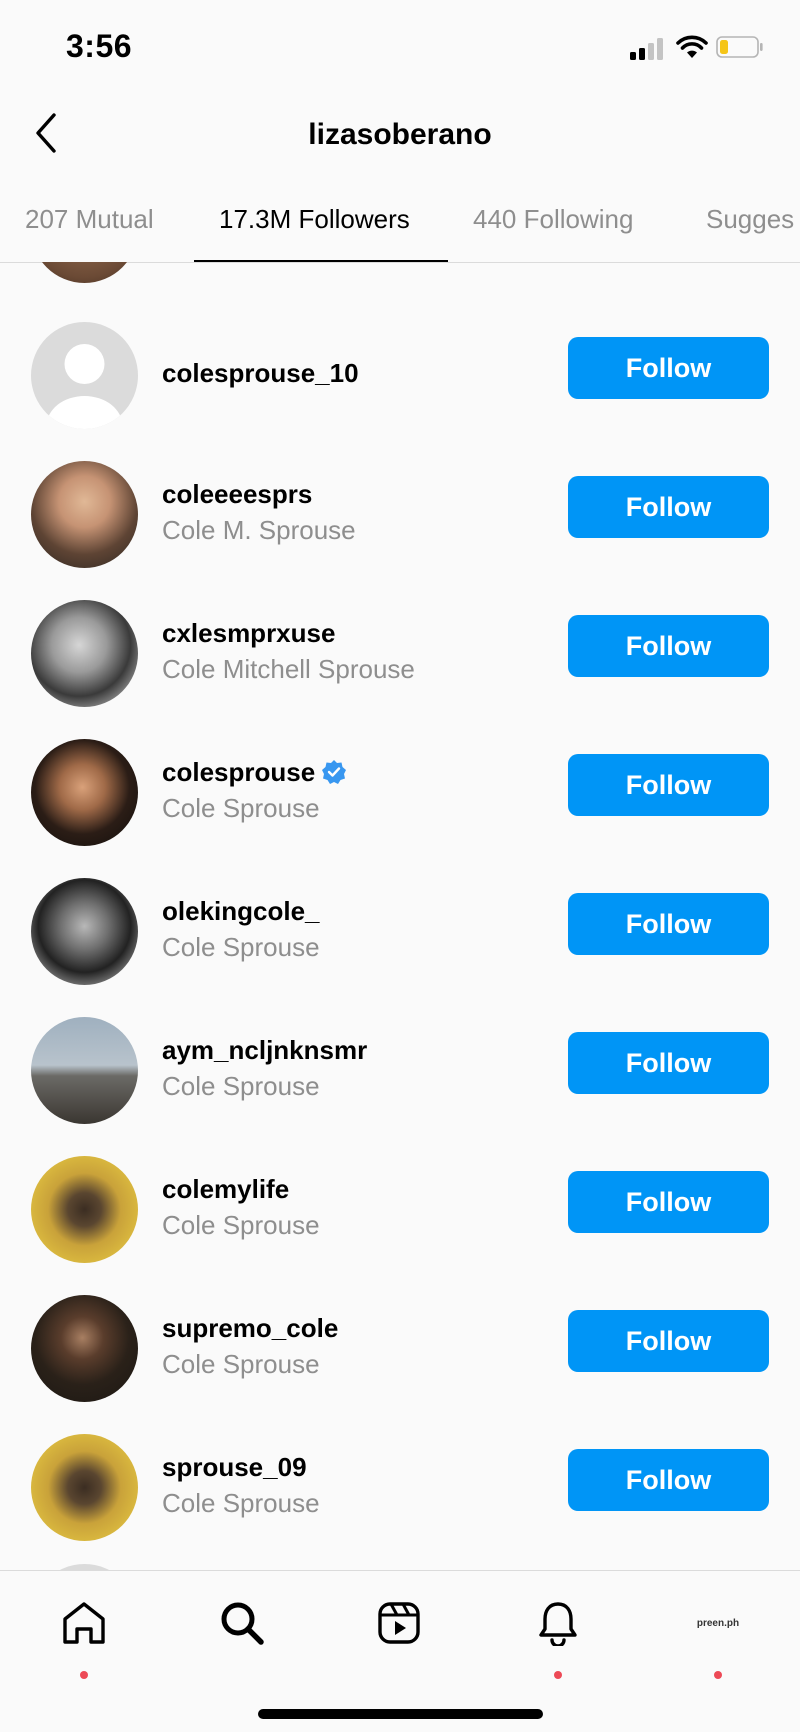  Describe the element at coordinates (225, 1189) in the screenshot. I see `username: colemylife` at that location.